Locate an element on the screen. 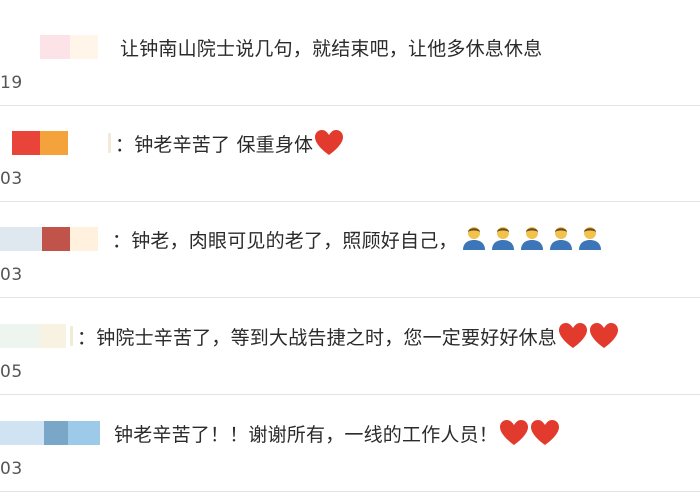 This screenshot has width=700, height=500. comment-text: ：钟老辛苦了 保重身体 is located at coordinates (214, 144).